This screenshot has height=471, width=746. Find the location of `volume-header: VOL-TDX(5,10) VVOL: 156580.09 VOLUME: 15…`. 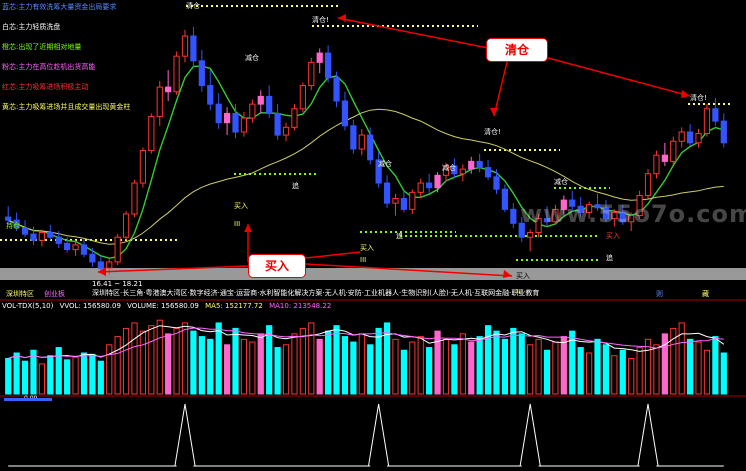

volume-header: VOL-TDX(5,10) VVOL: 156580.09 VOLUME: 15… is located at coordinates (168, 306).